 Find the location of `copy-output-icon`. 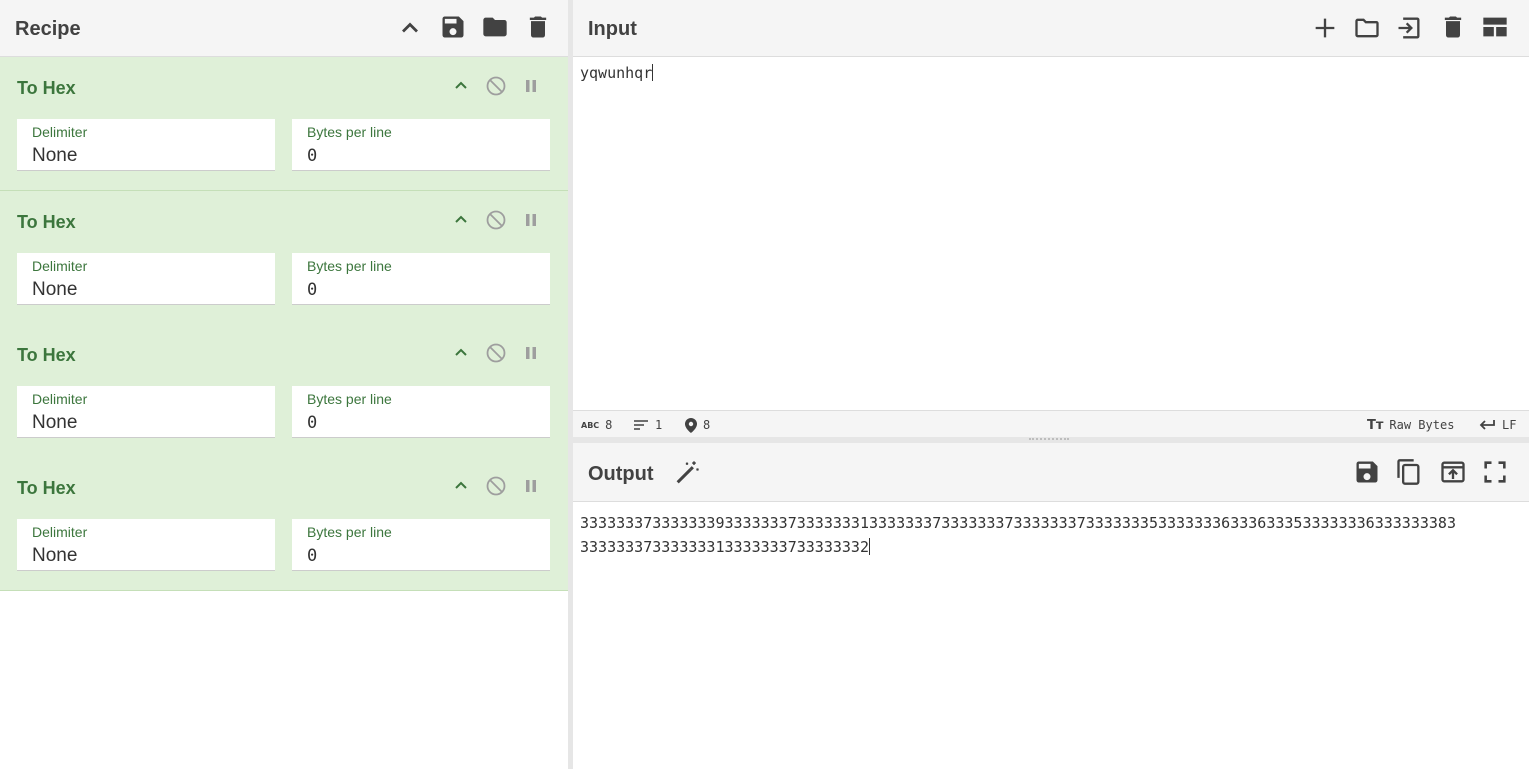

copy-output-icon is located at coordinates (1409, 472).